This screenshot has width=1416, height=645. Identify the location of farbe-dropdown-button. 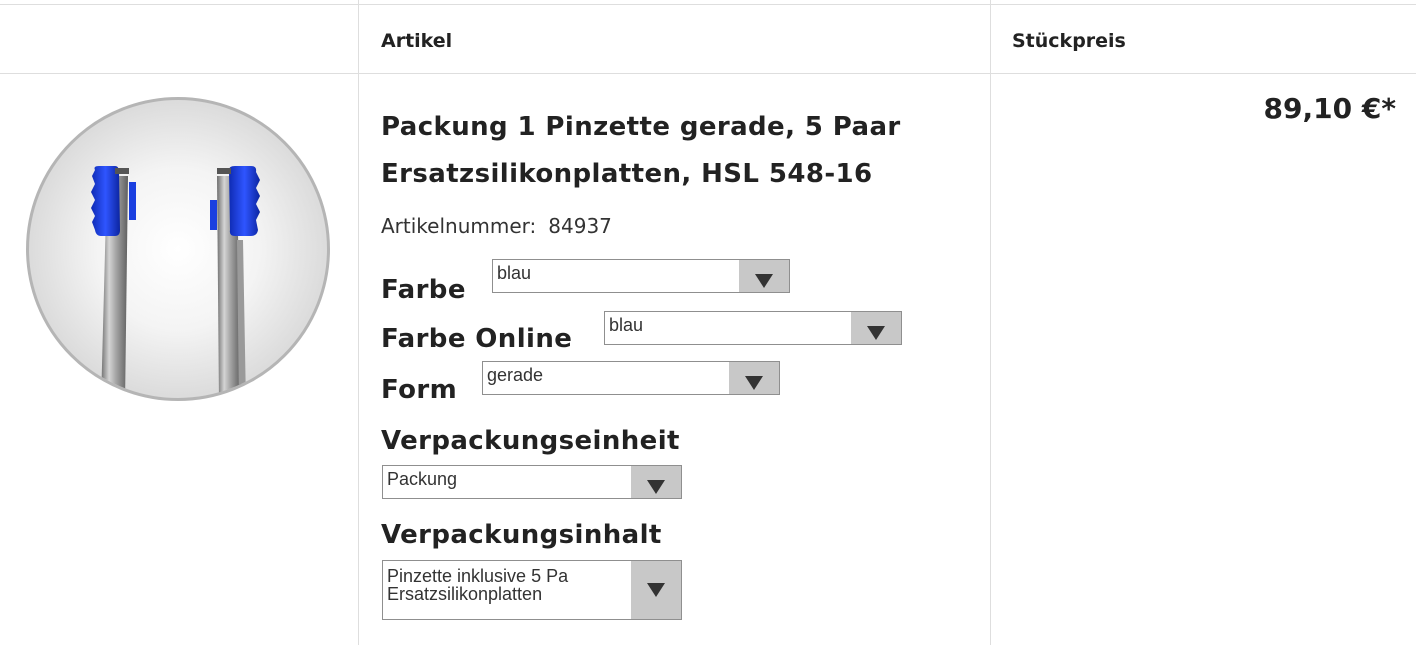
(764, 276).